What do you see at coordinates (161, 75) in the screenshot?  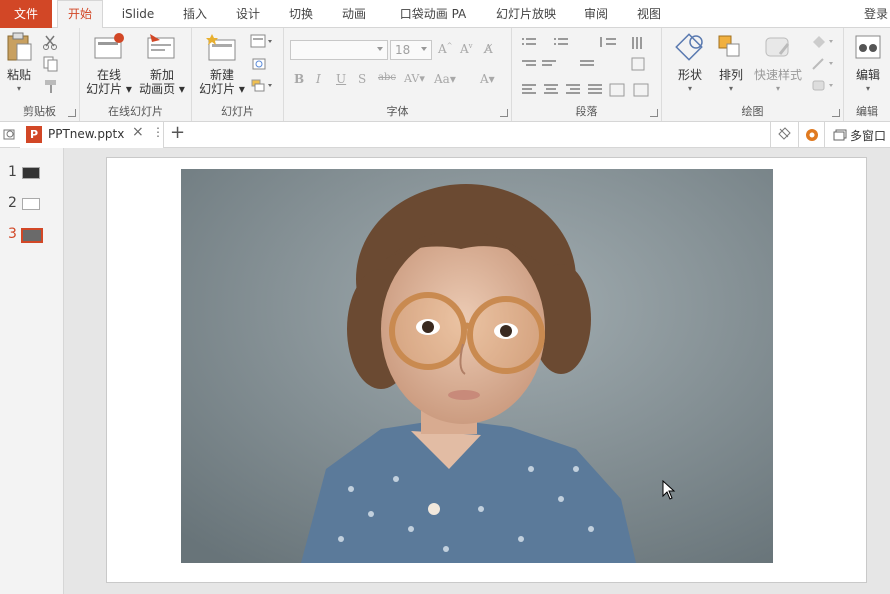 I see `new-animation-label-1: 新加` at bounding box center [161, 75].